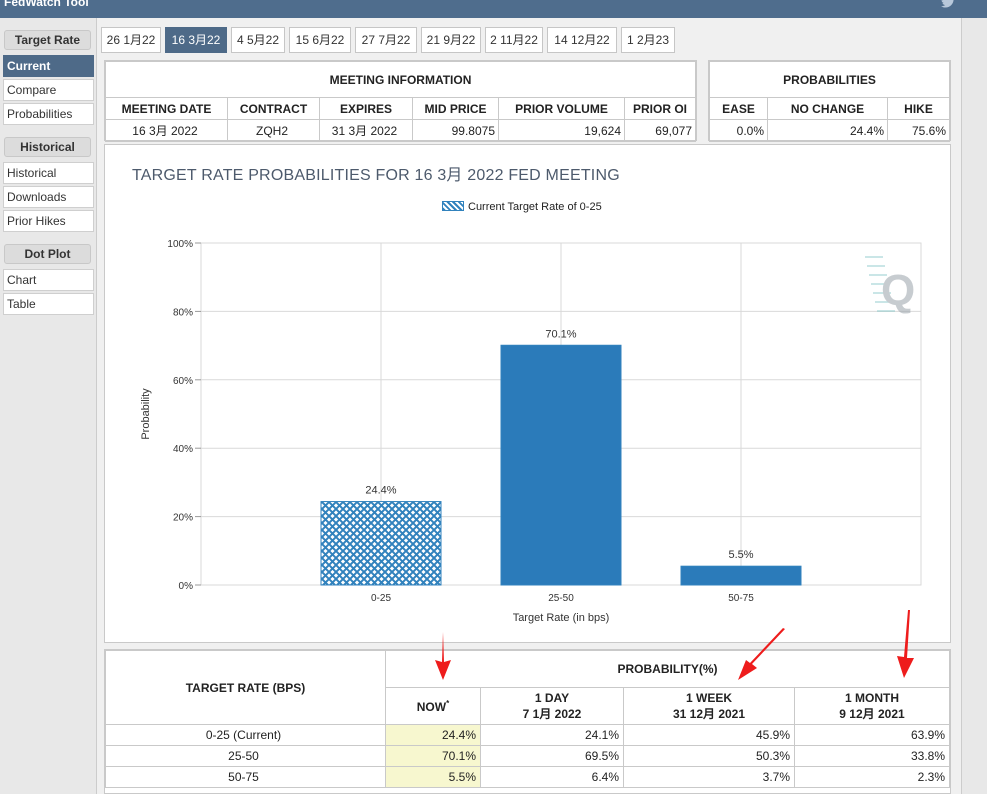 The width and height of the screenshot is (987, 794). What do you see at coordinates (738, 108) in the screenshot?
I see `col-ease: EASE` at bounding box center [738, 108].